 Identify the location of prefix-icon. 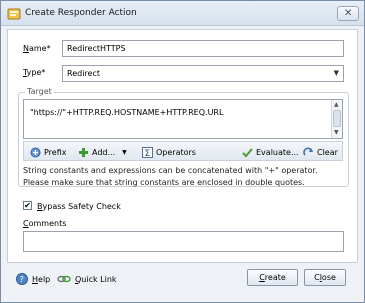
(35, 152).